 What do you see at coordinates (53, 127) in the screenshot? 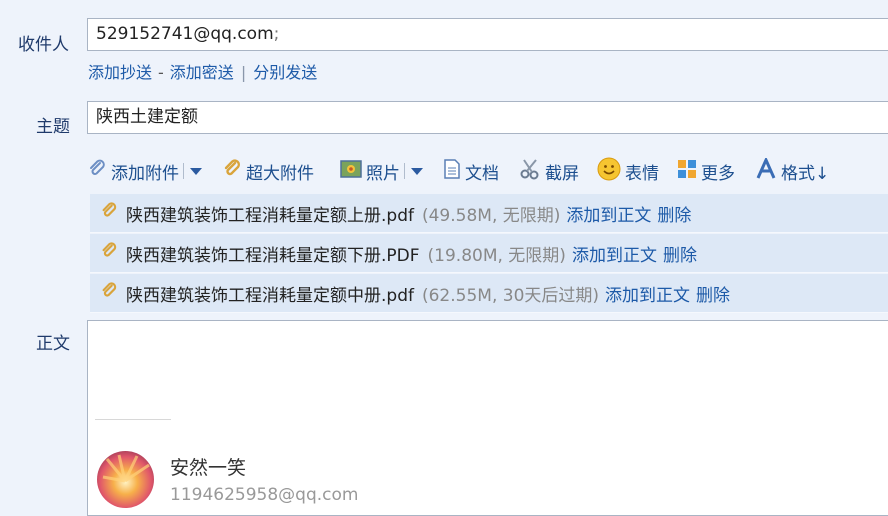
I see `subject-label: 主题` at bounding box center [53, 127].